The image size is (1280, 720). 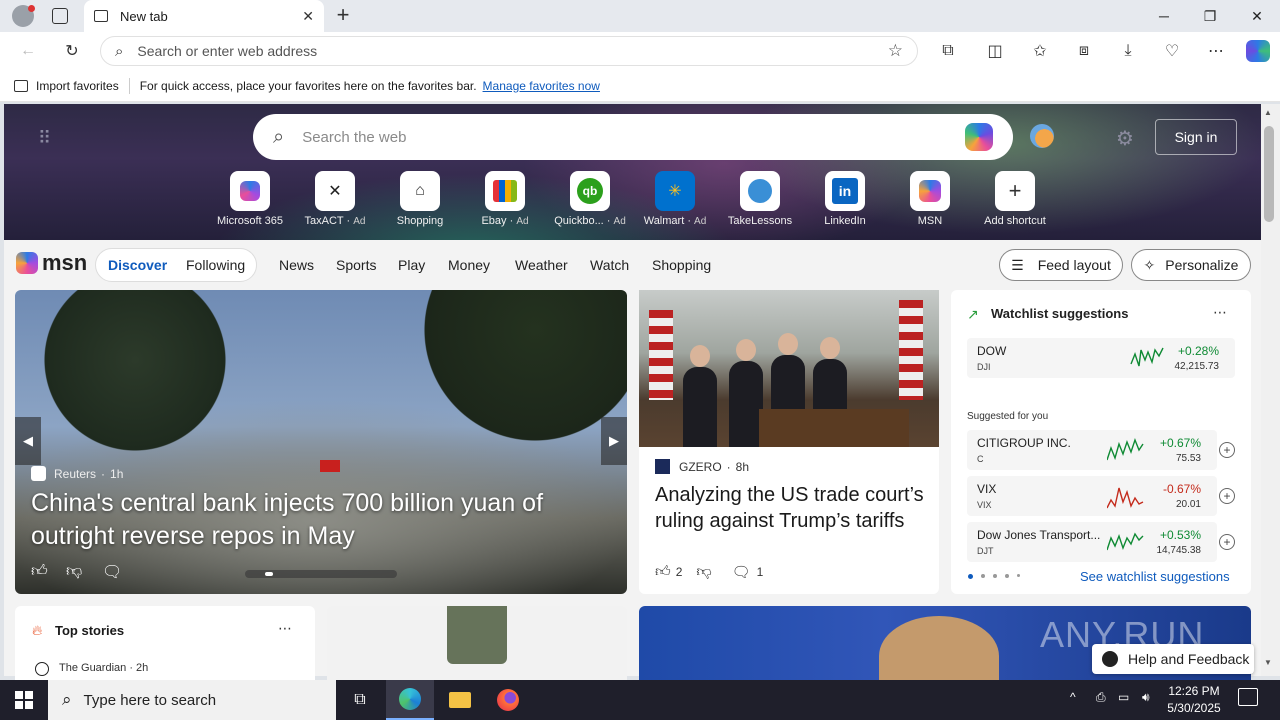 What do you see at coordinates (633, 137) in the screenshot?
I see `web-search-box: ⌕ Search the web` at bounding box center [633, 137].